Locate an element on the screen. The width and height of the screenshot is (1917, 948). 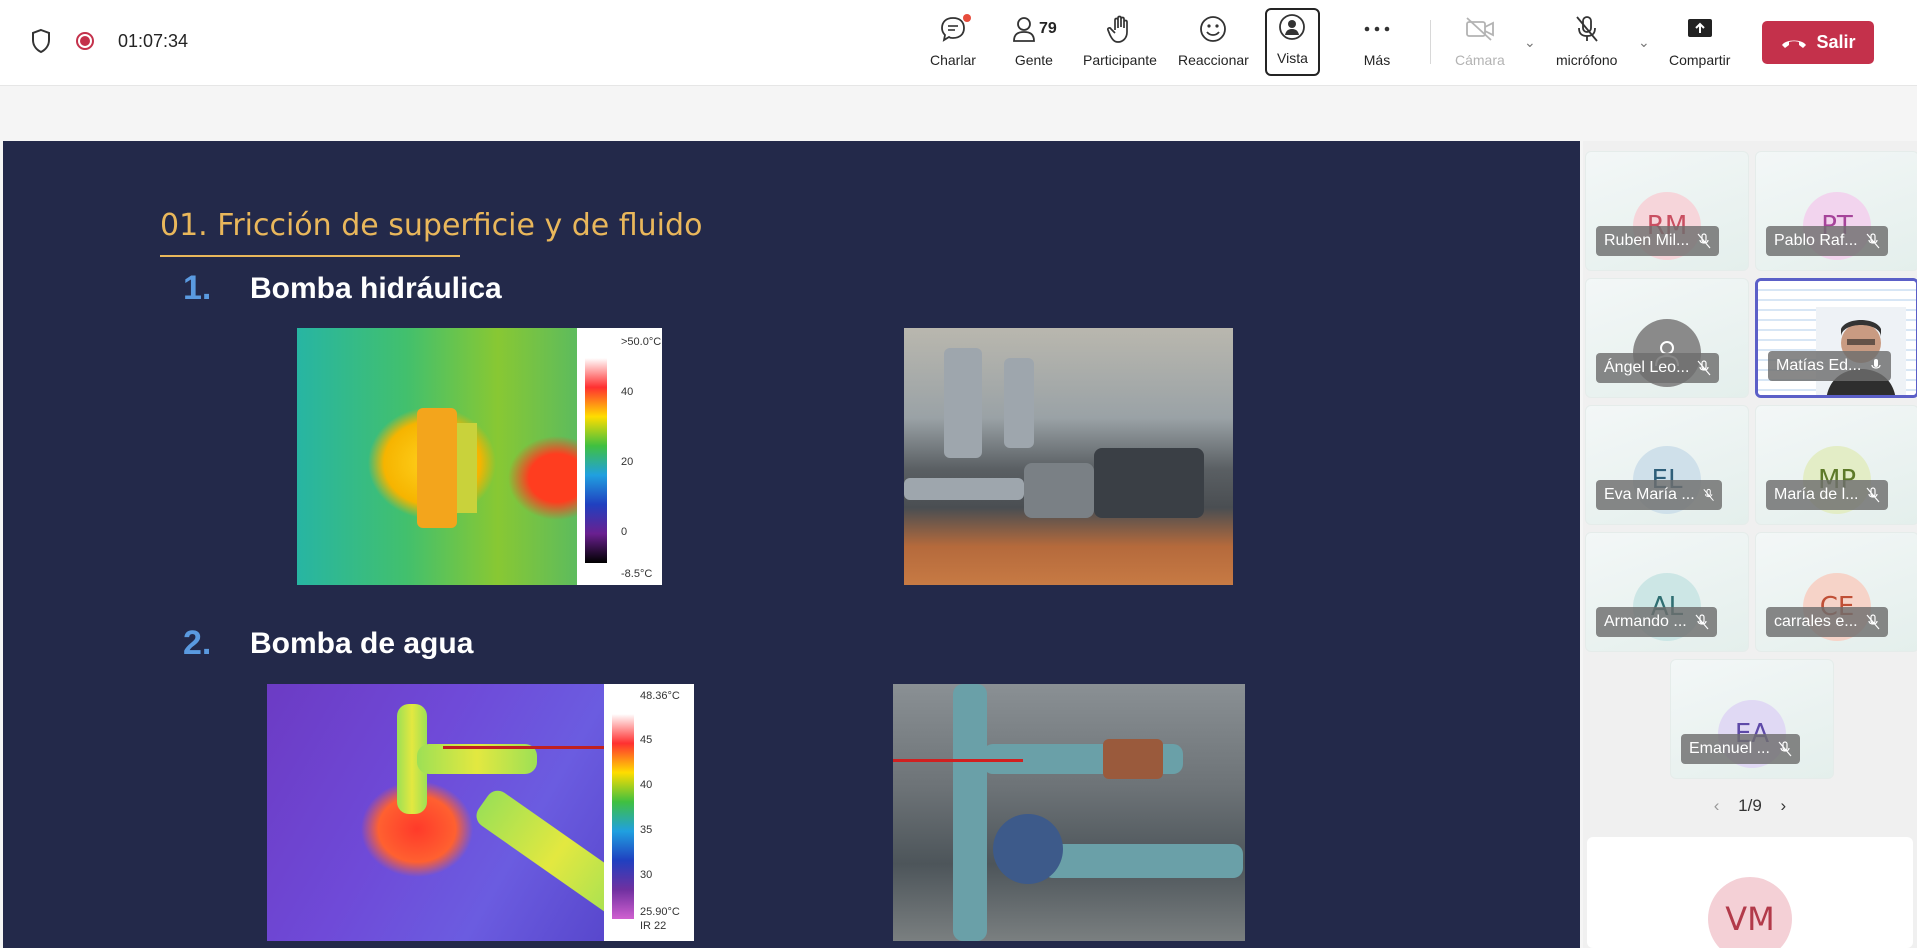
share-icon is located at coordinates (1700, 29).